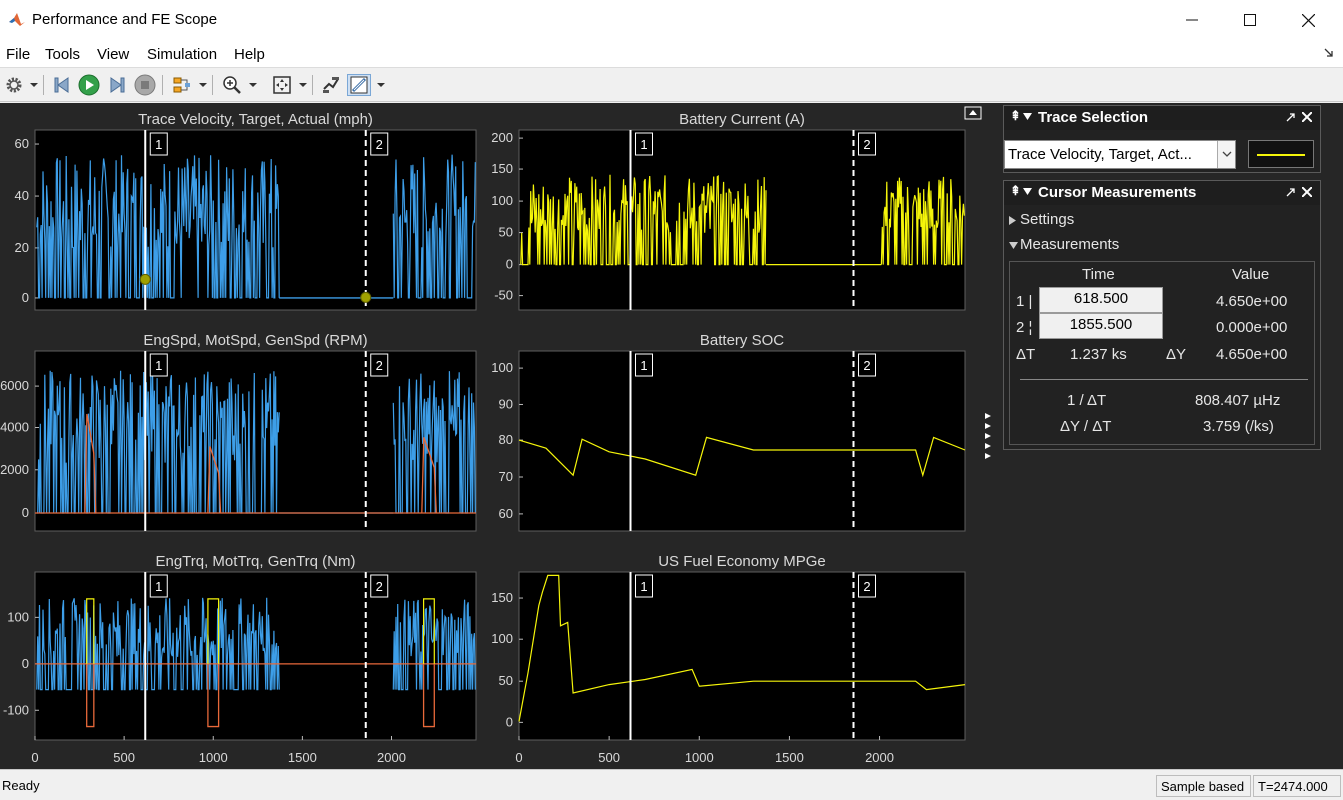 This screenshot has width=1343, height=800. I want to click on highlight-block-button, so click(182, 85).